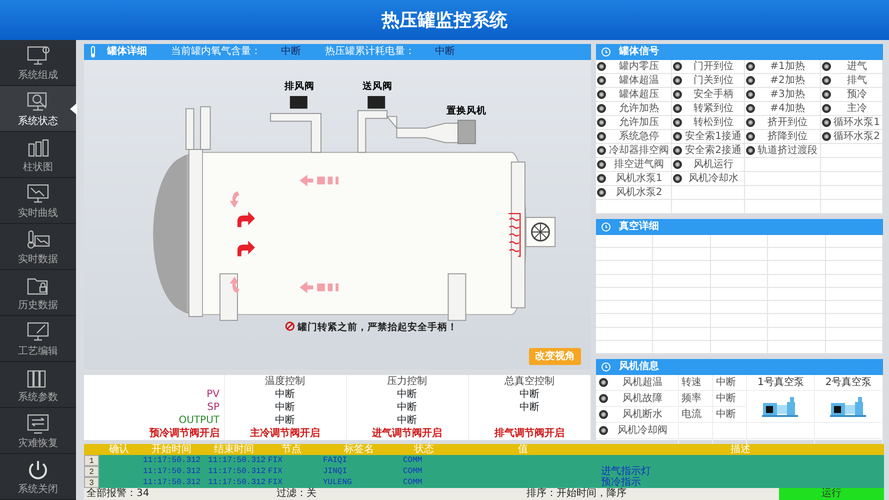  What do you see at coordinates (118, 494) in the screenshot?
I see `alarm-count: 全部报警：34` at bounding box center [118, 494].